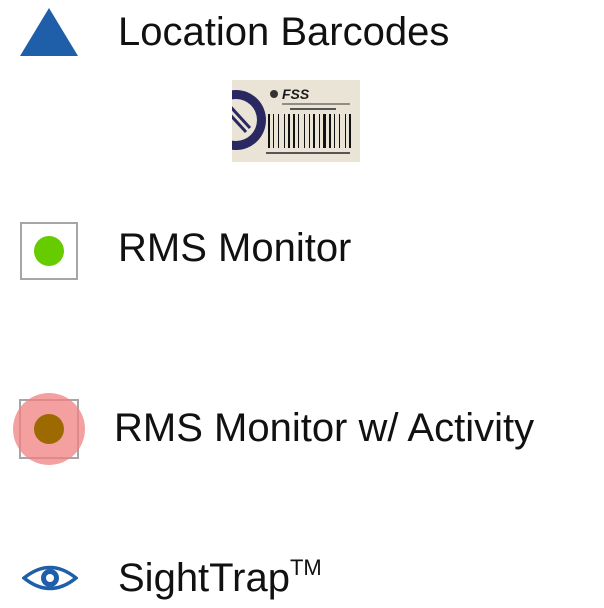 The image size is (604, 608). I want to click on brown-dot-red-halo-icon, so click(49, 429).